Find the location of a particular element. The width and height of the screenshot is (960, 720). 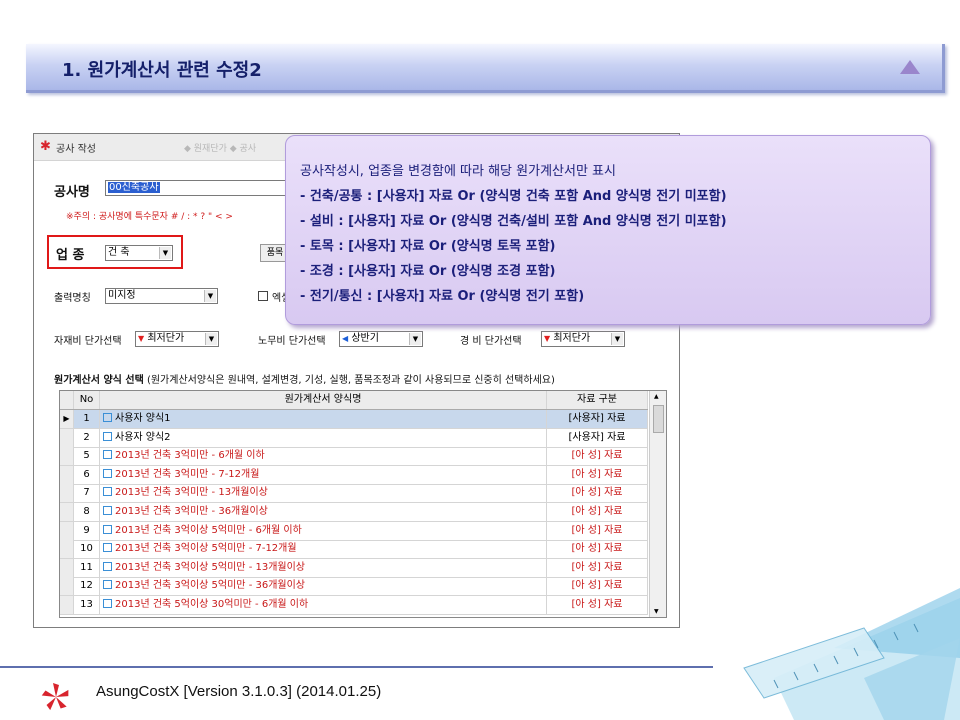

asung-logo-icon is located at coordinates (55, 697).